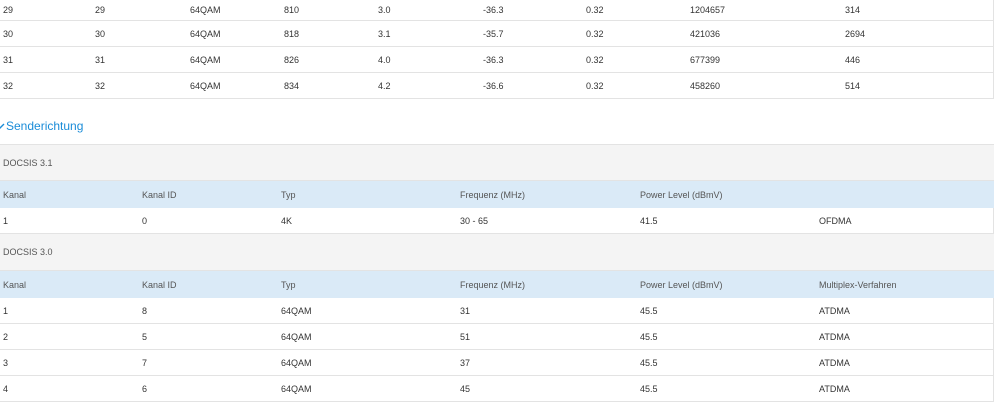 The image size is (998, 406). What do you see at coordinates (100, 10) in the screenshot?
I see `cell-channel-id: 29` at bounding box center [100, 10].